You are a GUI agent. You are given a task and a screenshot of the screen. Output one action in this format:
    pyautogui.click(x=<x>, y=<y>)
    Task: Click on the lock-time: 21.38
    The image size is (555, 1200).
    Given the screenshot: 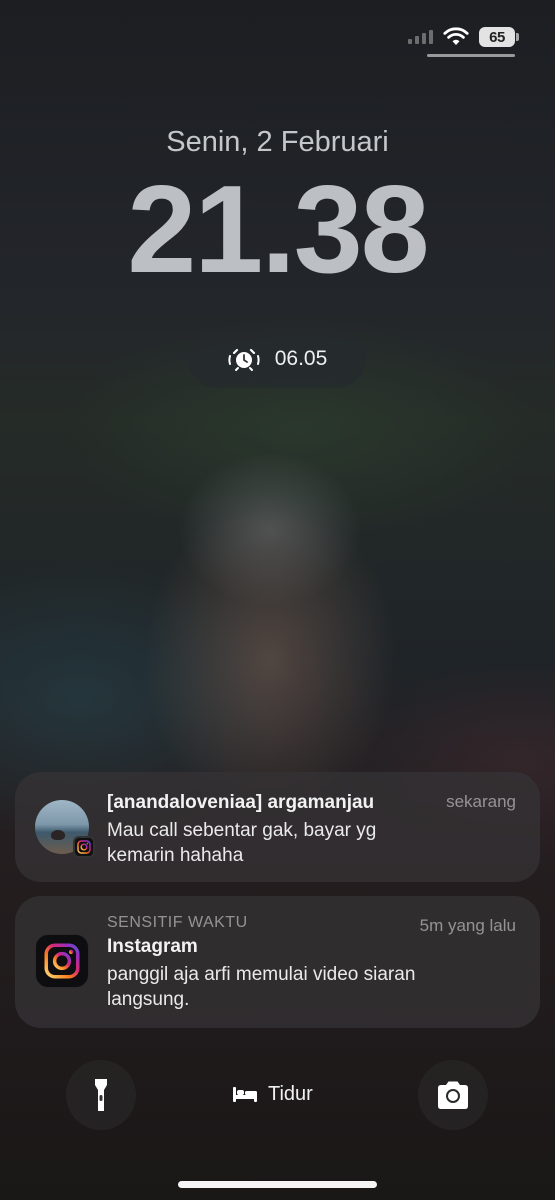 What is the action you would take?
    pyautogui.click(x=278, y=230)
    